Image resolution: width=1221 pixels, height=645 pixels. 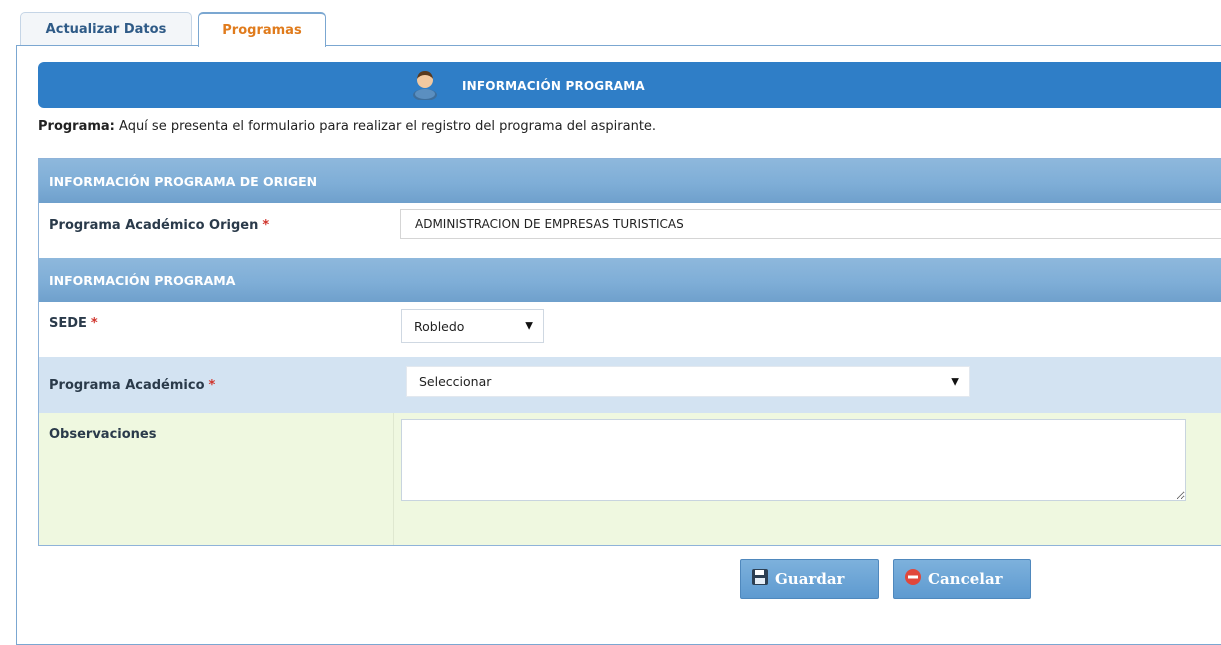 I want to click on academic-program-select: Seleccionar ▼, so click(x=688, y=381).